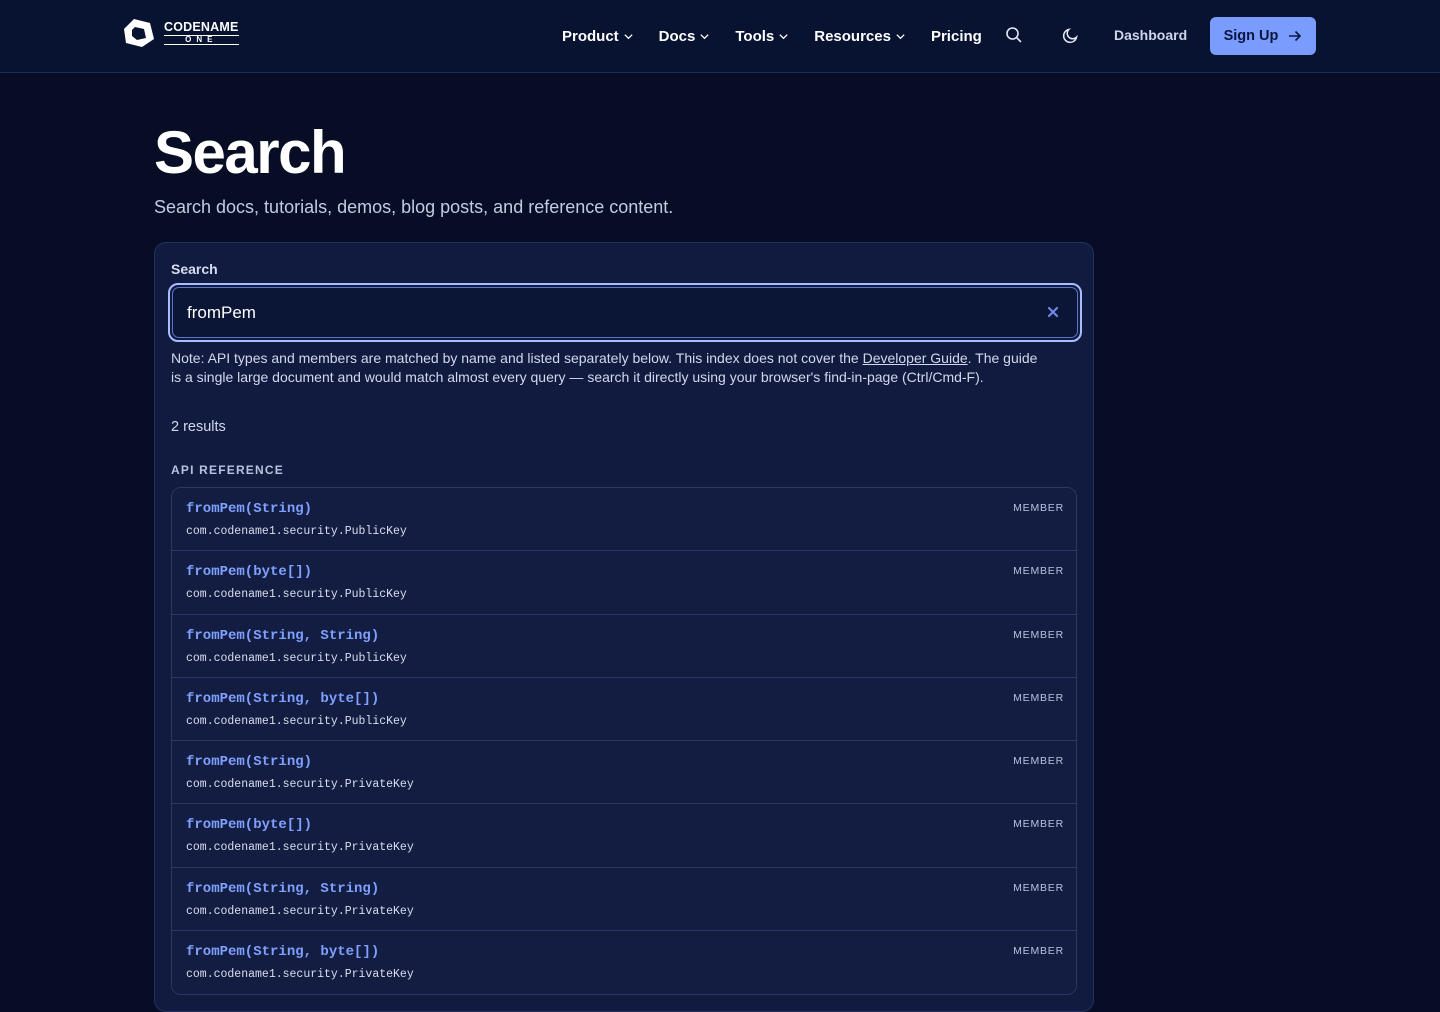  What do you see at coordinates (1251, 36) in the screenshot?
I see `sign-up-label: Sign Up` at bounding box center [1251, 36].